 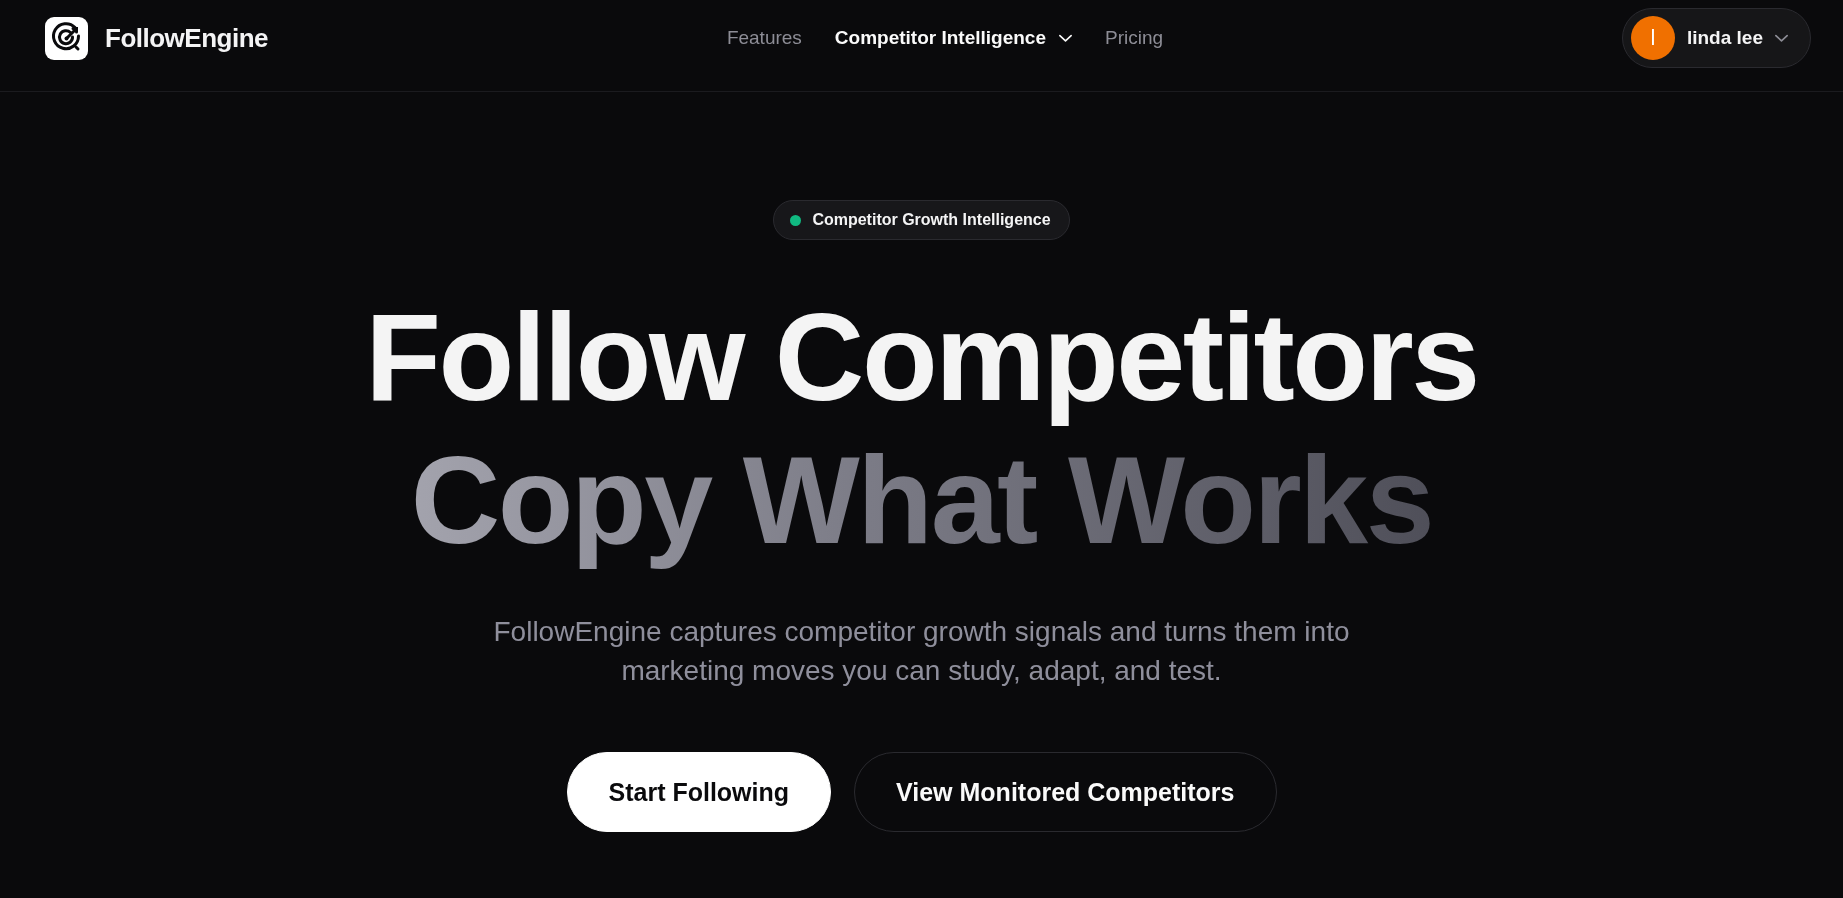 What do you see at coordinates (921, 651) in the screenshot?
I see `hero-description: FollowEngine captures competitor growth signals and turns them into marketing moves you can study, adapt, and test.` at bounding box center [921, 651].